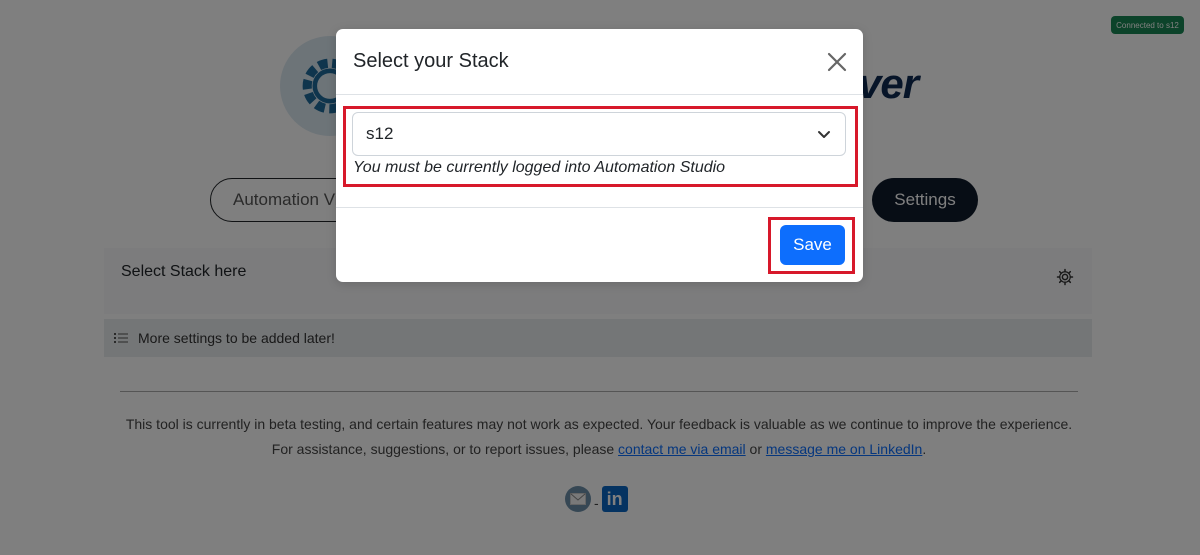 The width and height of the screenshot is (1200, 555). What do you see at coordinates (599, 134) in the screenshot?
I see `stack-select: s12` at bounding box center [599, 134].